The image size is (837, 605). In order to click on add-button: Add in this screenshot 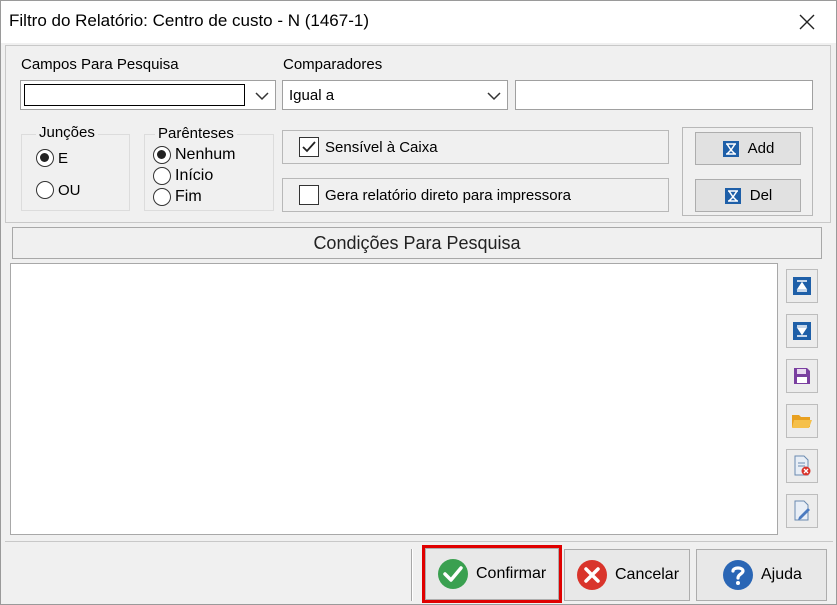, I will do `click(748, 148)`.